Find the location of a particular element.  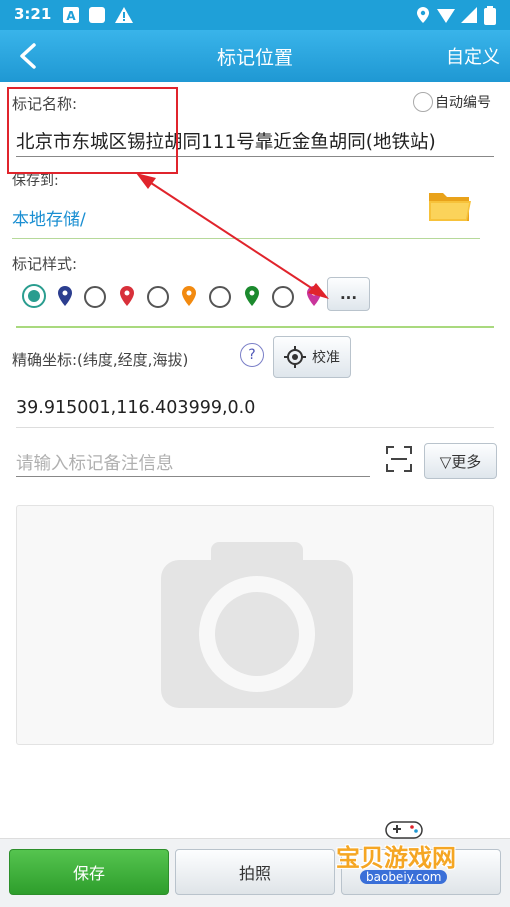

watermark-title: 宝贝游戏网 is located at coordinates (396, 858).